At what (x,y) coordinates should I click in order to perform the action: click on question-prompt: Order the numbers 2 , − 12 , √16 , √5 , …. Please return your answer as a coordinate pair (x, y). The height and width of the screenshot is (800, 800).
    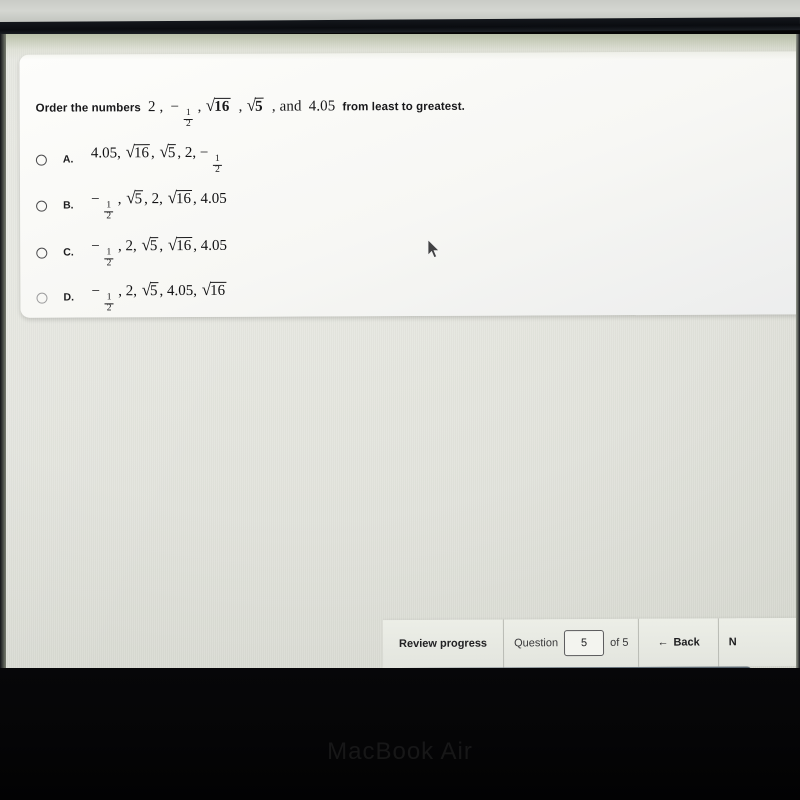
    Looking at the image, I should click on (250, 113).